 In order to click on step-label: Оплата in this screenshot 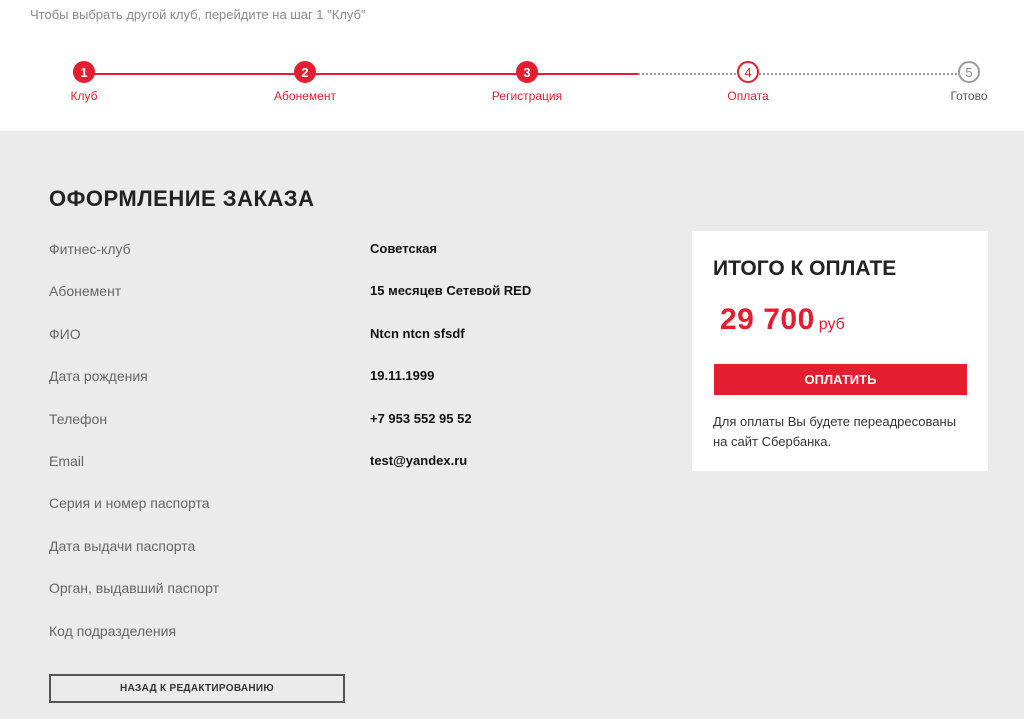, I will do `click(748, 96)`.